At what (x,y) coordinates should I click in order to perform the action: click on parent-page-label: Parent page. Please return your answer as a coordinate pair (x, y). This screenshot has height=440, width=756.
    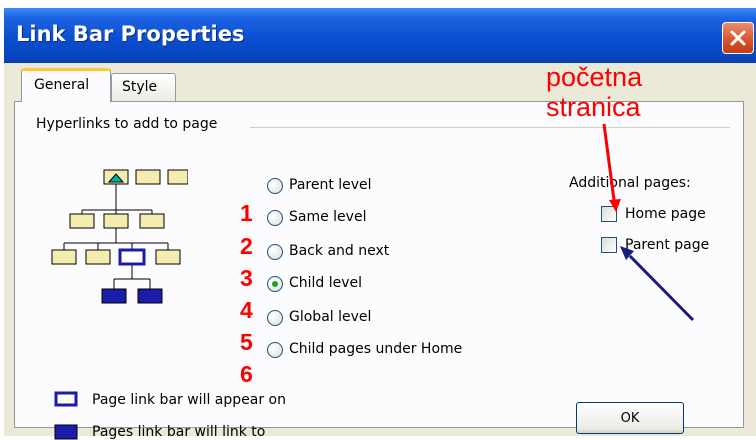
    Looking at the image, I should click on (667, 245).